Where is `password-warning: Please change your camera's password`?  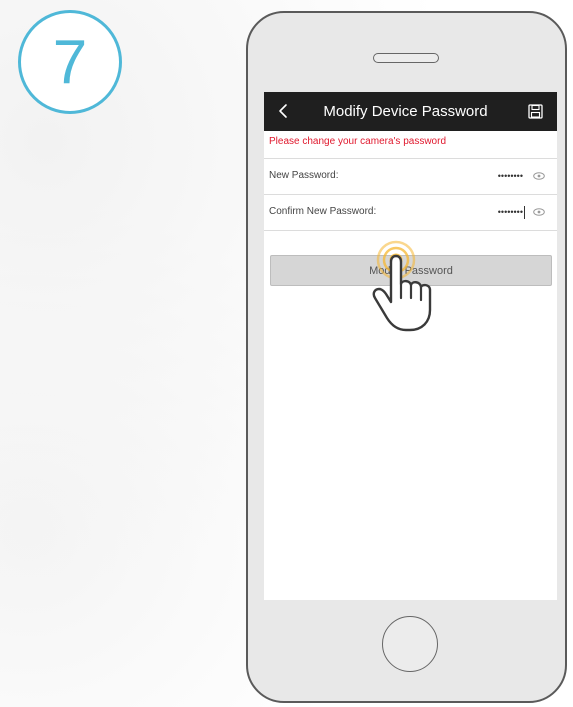 password-warning: Please change your camera's password is located at coordinates (358, 141).